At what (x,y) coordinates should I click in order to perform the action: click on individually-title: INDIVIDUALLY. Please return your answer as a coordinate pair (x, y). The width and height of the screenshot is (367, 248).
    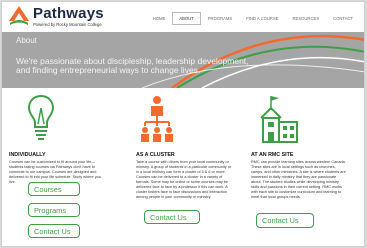
    Looking at the image, I should click on (27, 155).